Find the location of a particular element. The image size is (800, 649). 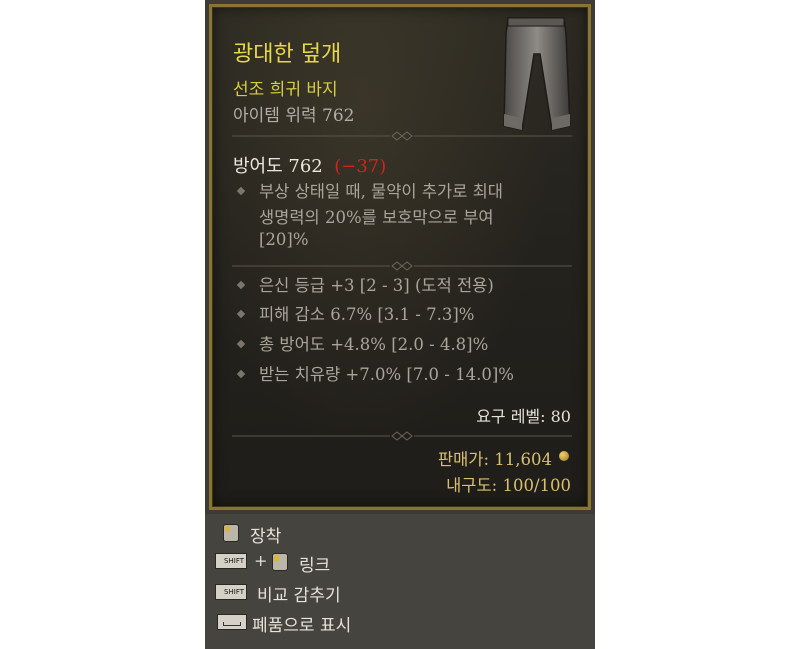

item-type: 선조 희귀 바지 is located at coordinates (285, 90).